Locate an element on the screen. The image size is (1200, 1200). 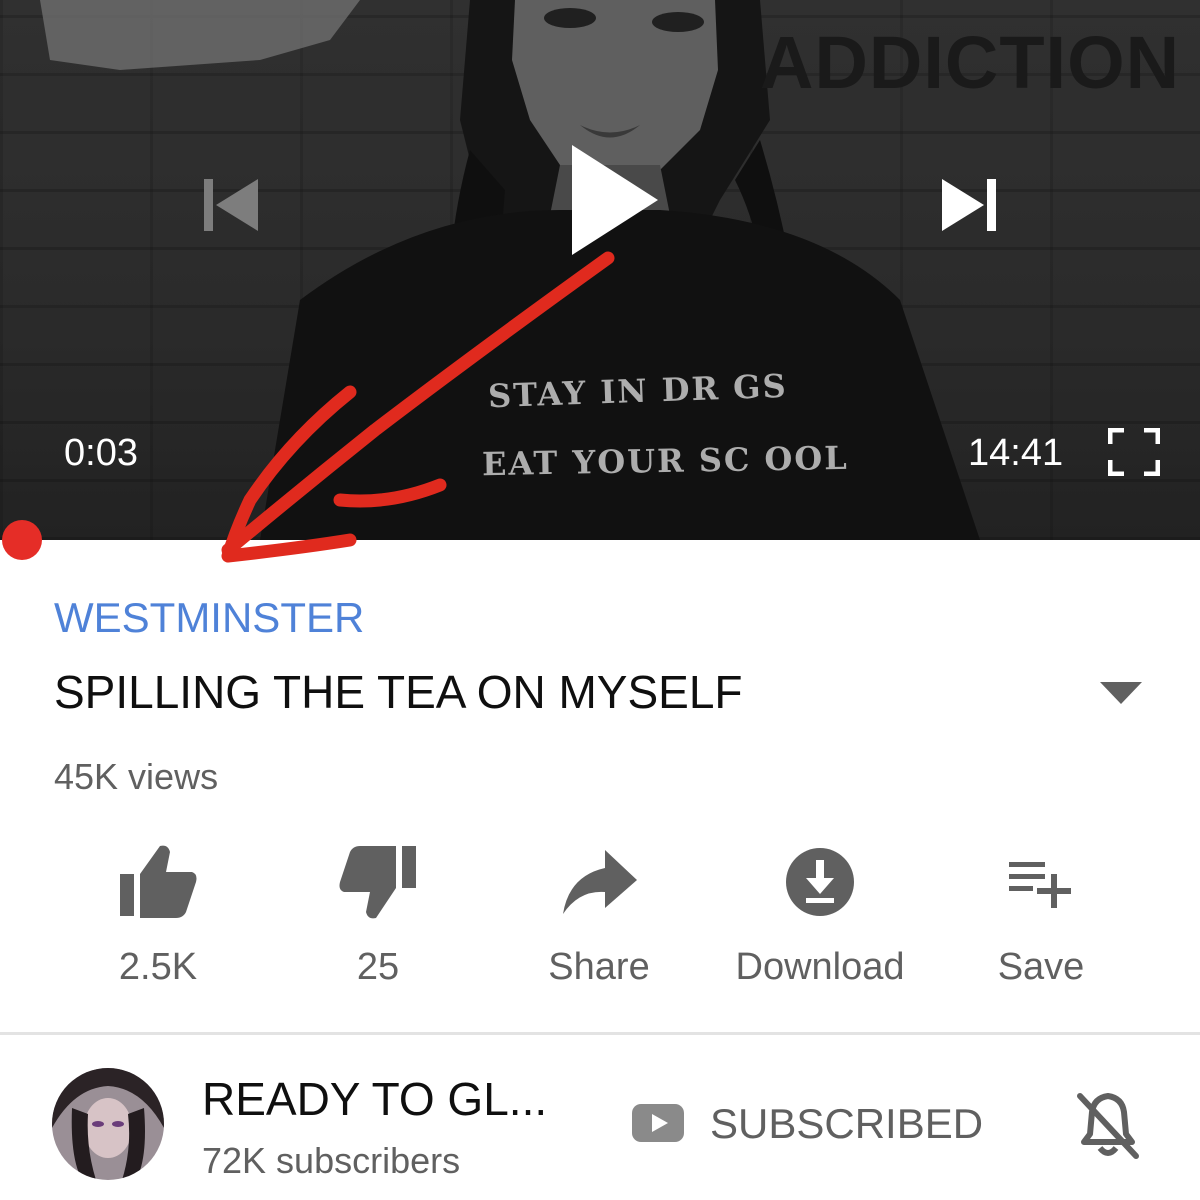
thumbs-up-icon is located at coordinates (158, 881).